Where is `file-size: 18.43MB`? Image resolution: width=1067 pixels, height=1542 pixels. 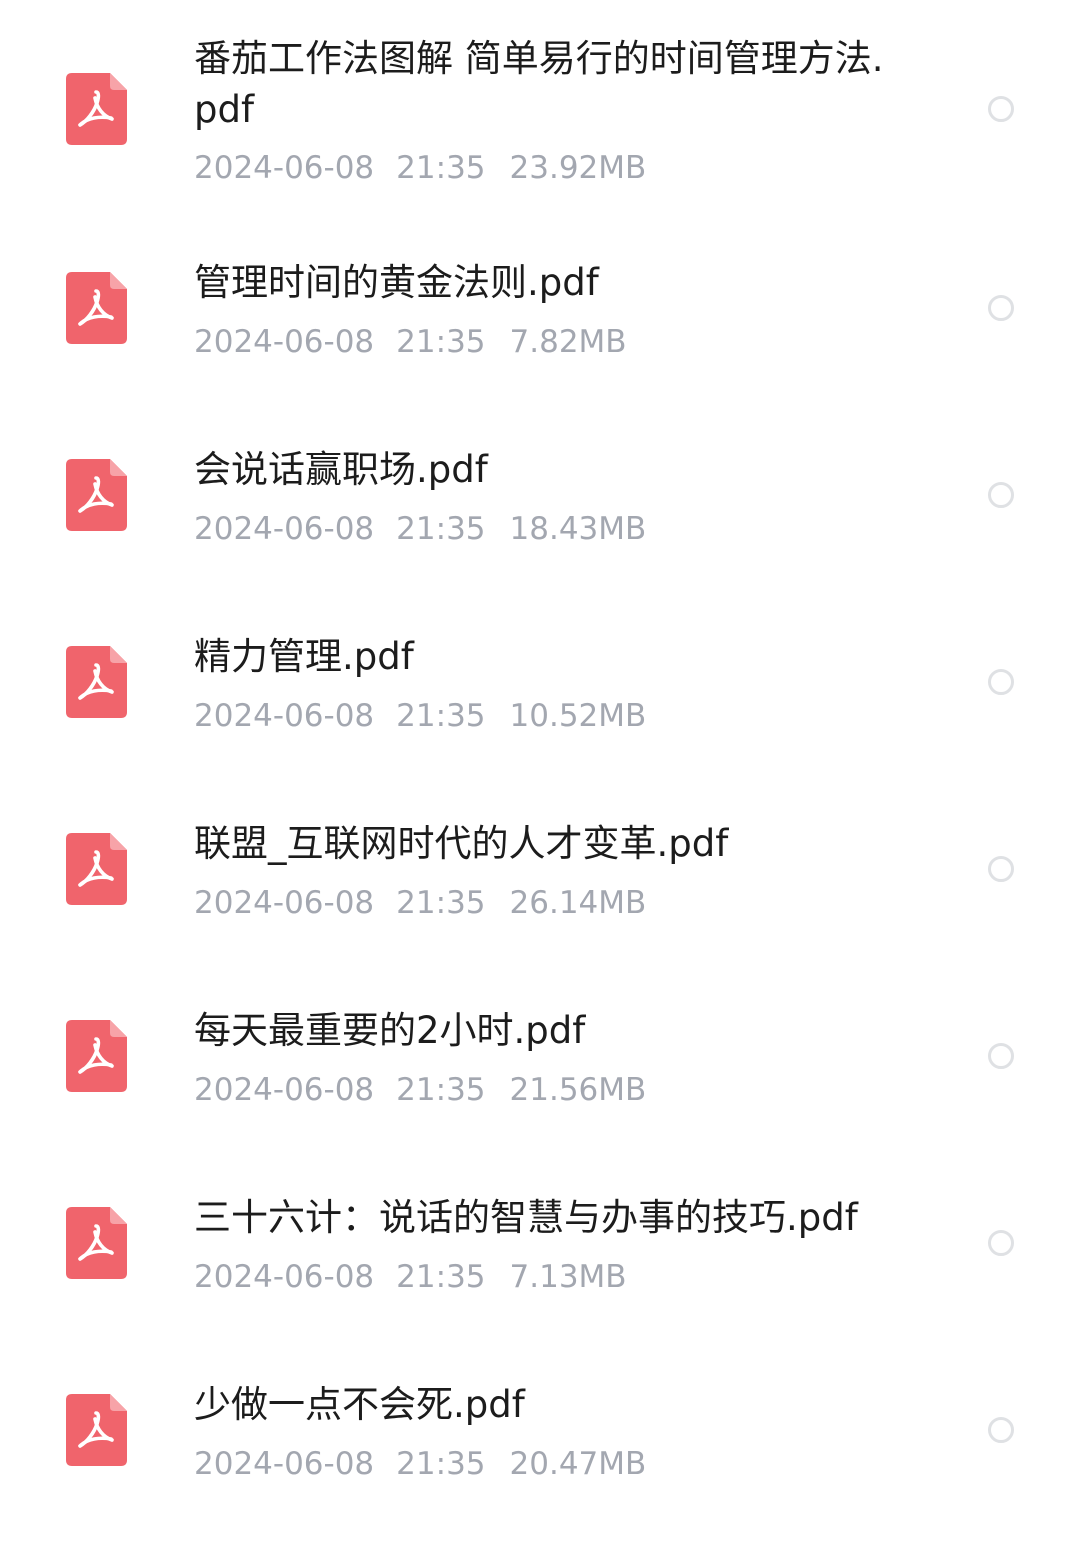 file-size: 18.43MB is located at coordinates (578, 529).